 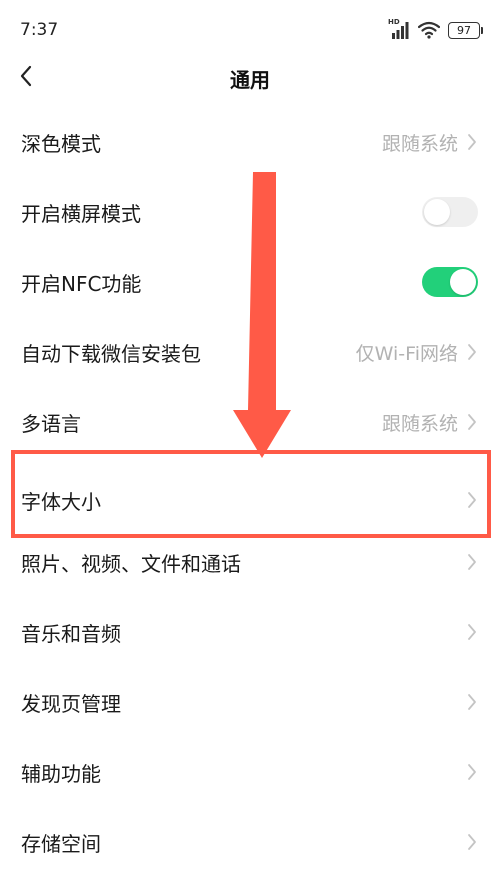 I want to click on navigation-bar: 通用, so click(x=250, y=77).